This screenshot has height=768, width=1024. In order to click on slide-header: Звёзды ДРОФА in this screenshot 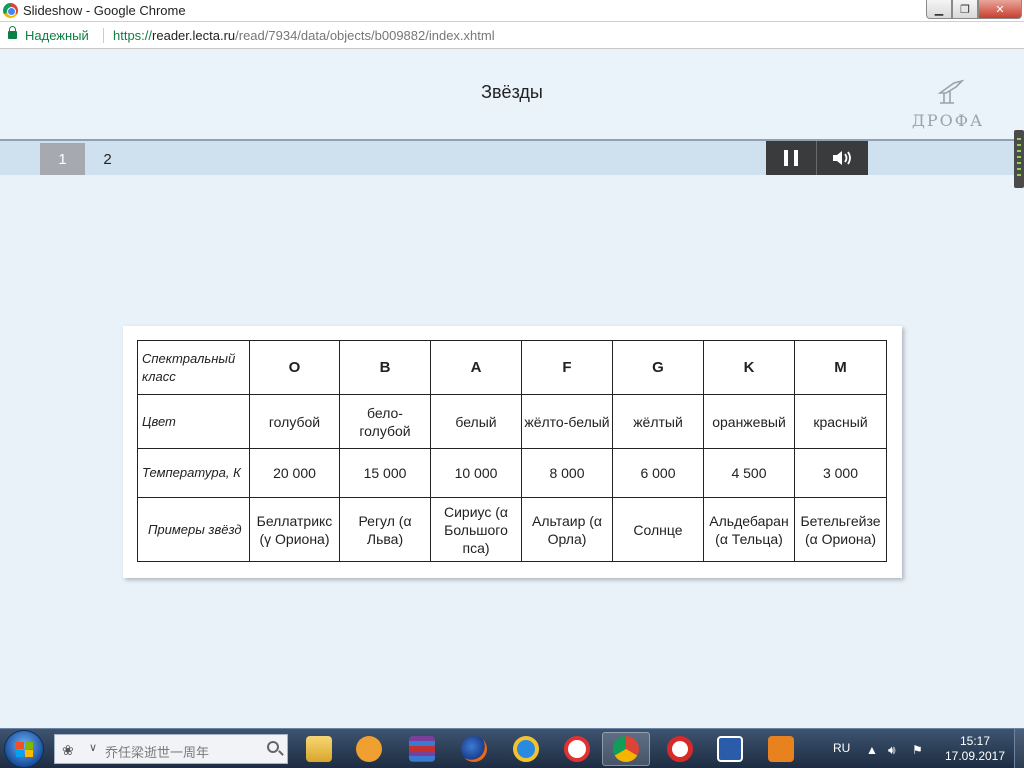, I will do `click(512, 95)`.